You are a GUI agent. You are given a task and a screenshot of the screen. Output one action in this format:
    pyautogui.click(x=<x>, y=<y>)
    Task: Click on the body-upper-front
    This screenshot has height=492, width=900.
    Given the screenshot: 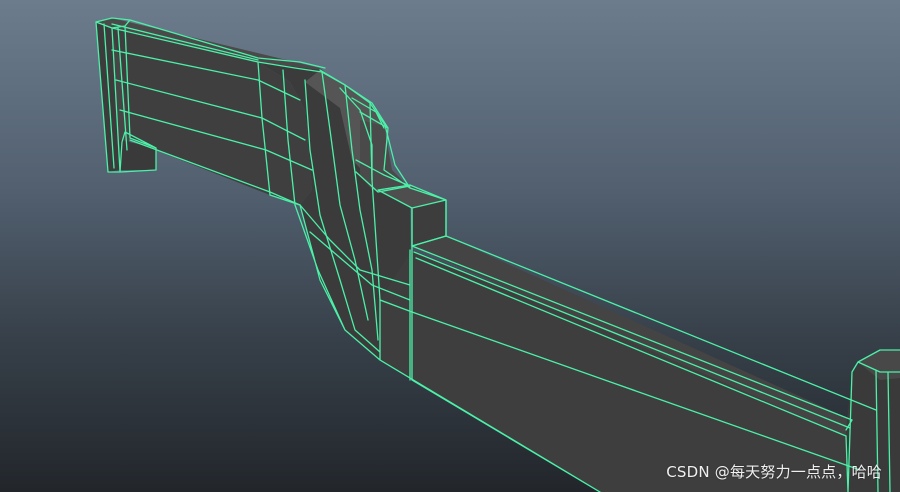 What is the action you would take?
    pyautogui.click(x=211, y=116)
    